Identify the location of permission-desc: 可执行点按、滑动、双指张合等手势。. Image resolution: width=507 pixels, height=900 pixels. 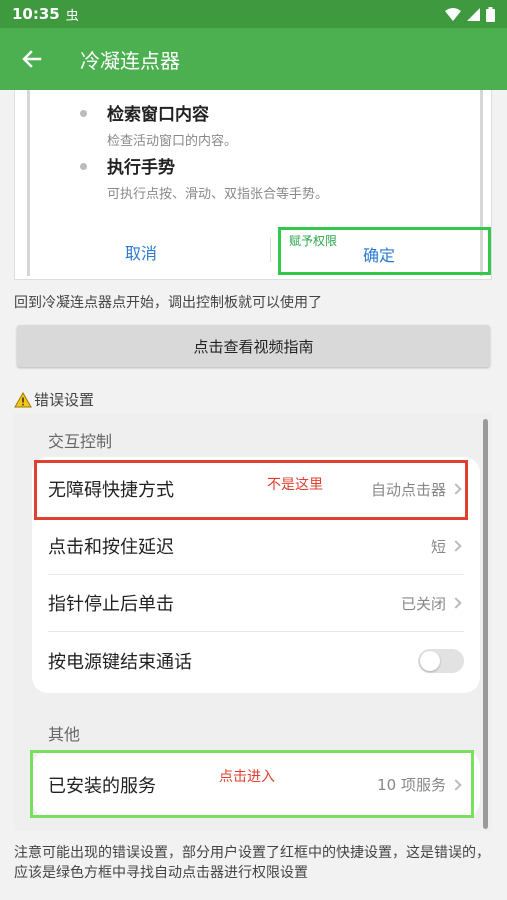
(218, 194).